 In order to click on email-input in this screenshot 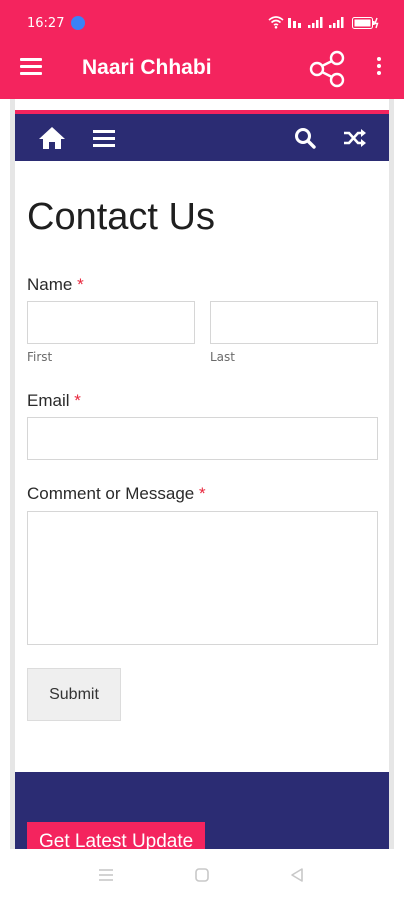, I will do `click(202, 438)`.